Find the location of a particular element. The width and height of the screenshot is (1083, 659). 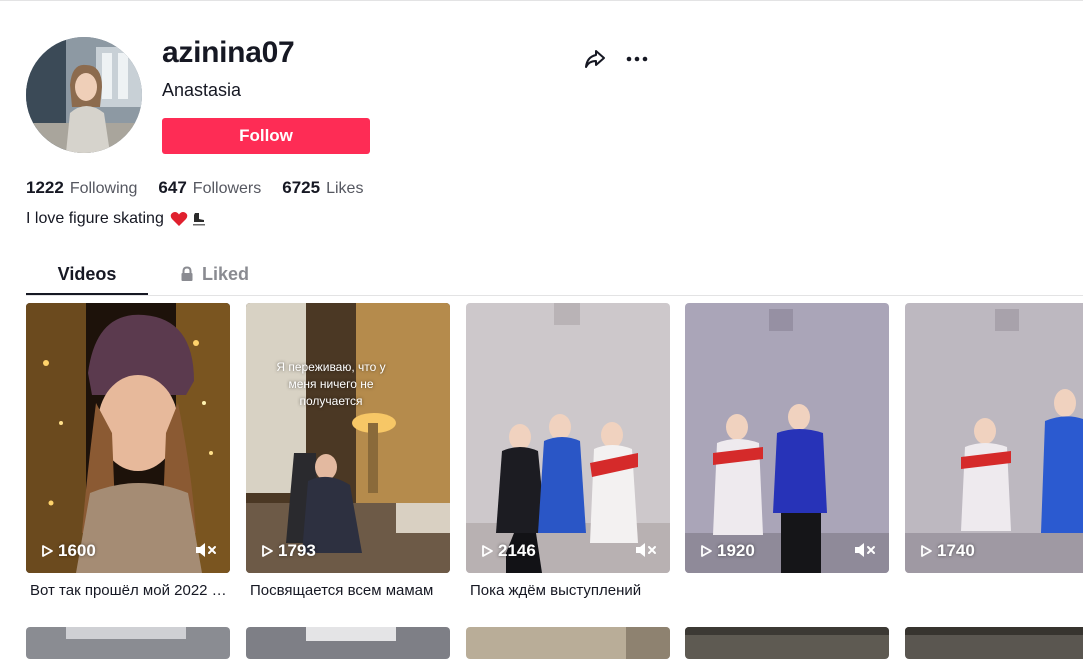

following-count: 1222 is located at coordinates (45, 187).